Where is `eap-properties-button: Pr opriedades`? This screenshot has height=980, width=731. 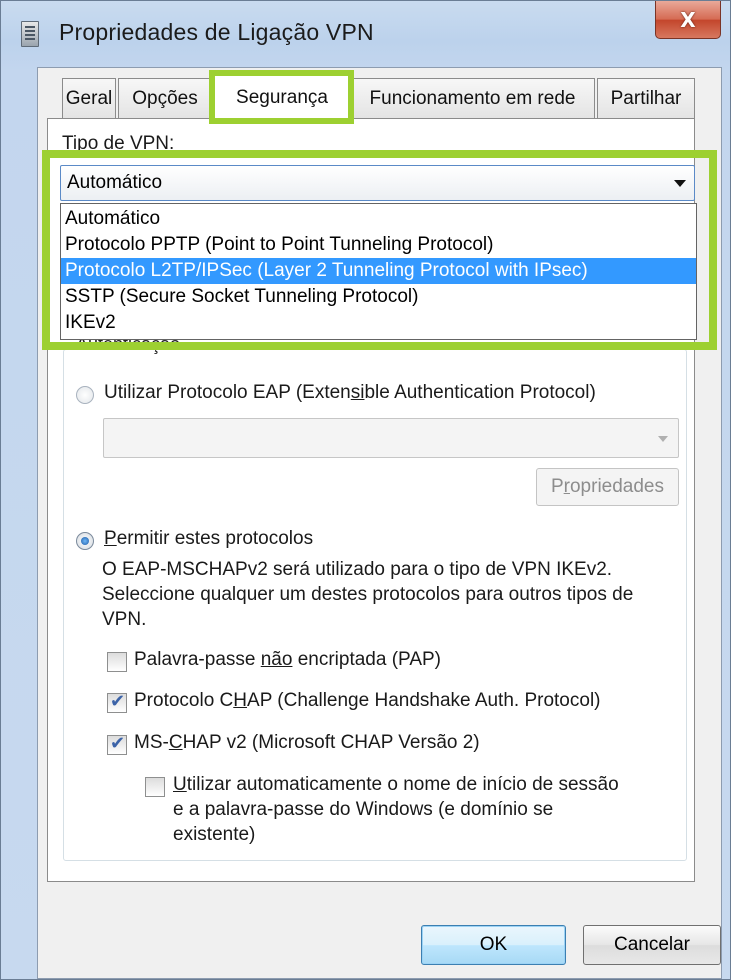
eap-properties-button: Pr opriedades is located at coordinates (607, 487).